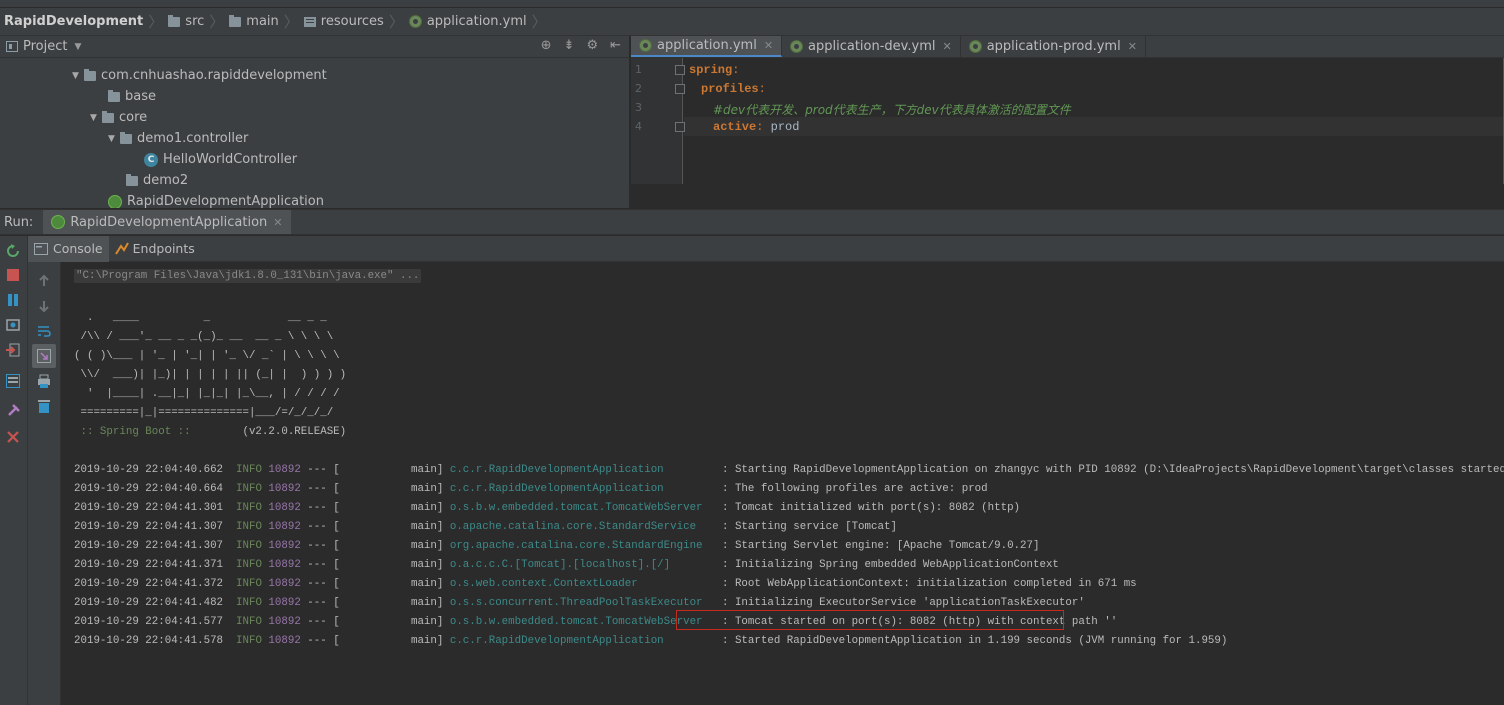 Image resolution: width=1504 pixels, height=705 pixels. What do you see at coordinates (13, 251) in the screenshot?
I see `rerun-icon` at bounding box center [13, 251].